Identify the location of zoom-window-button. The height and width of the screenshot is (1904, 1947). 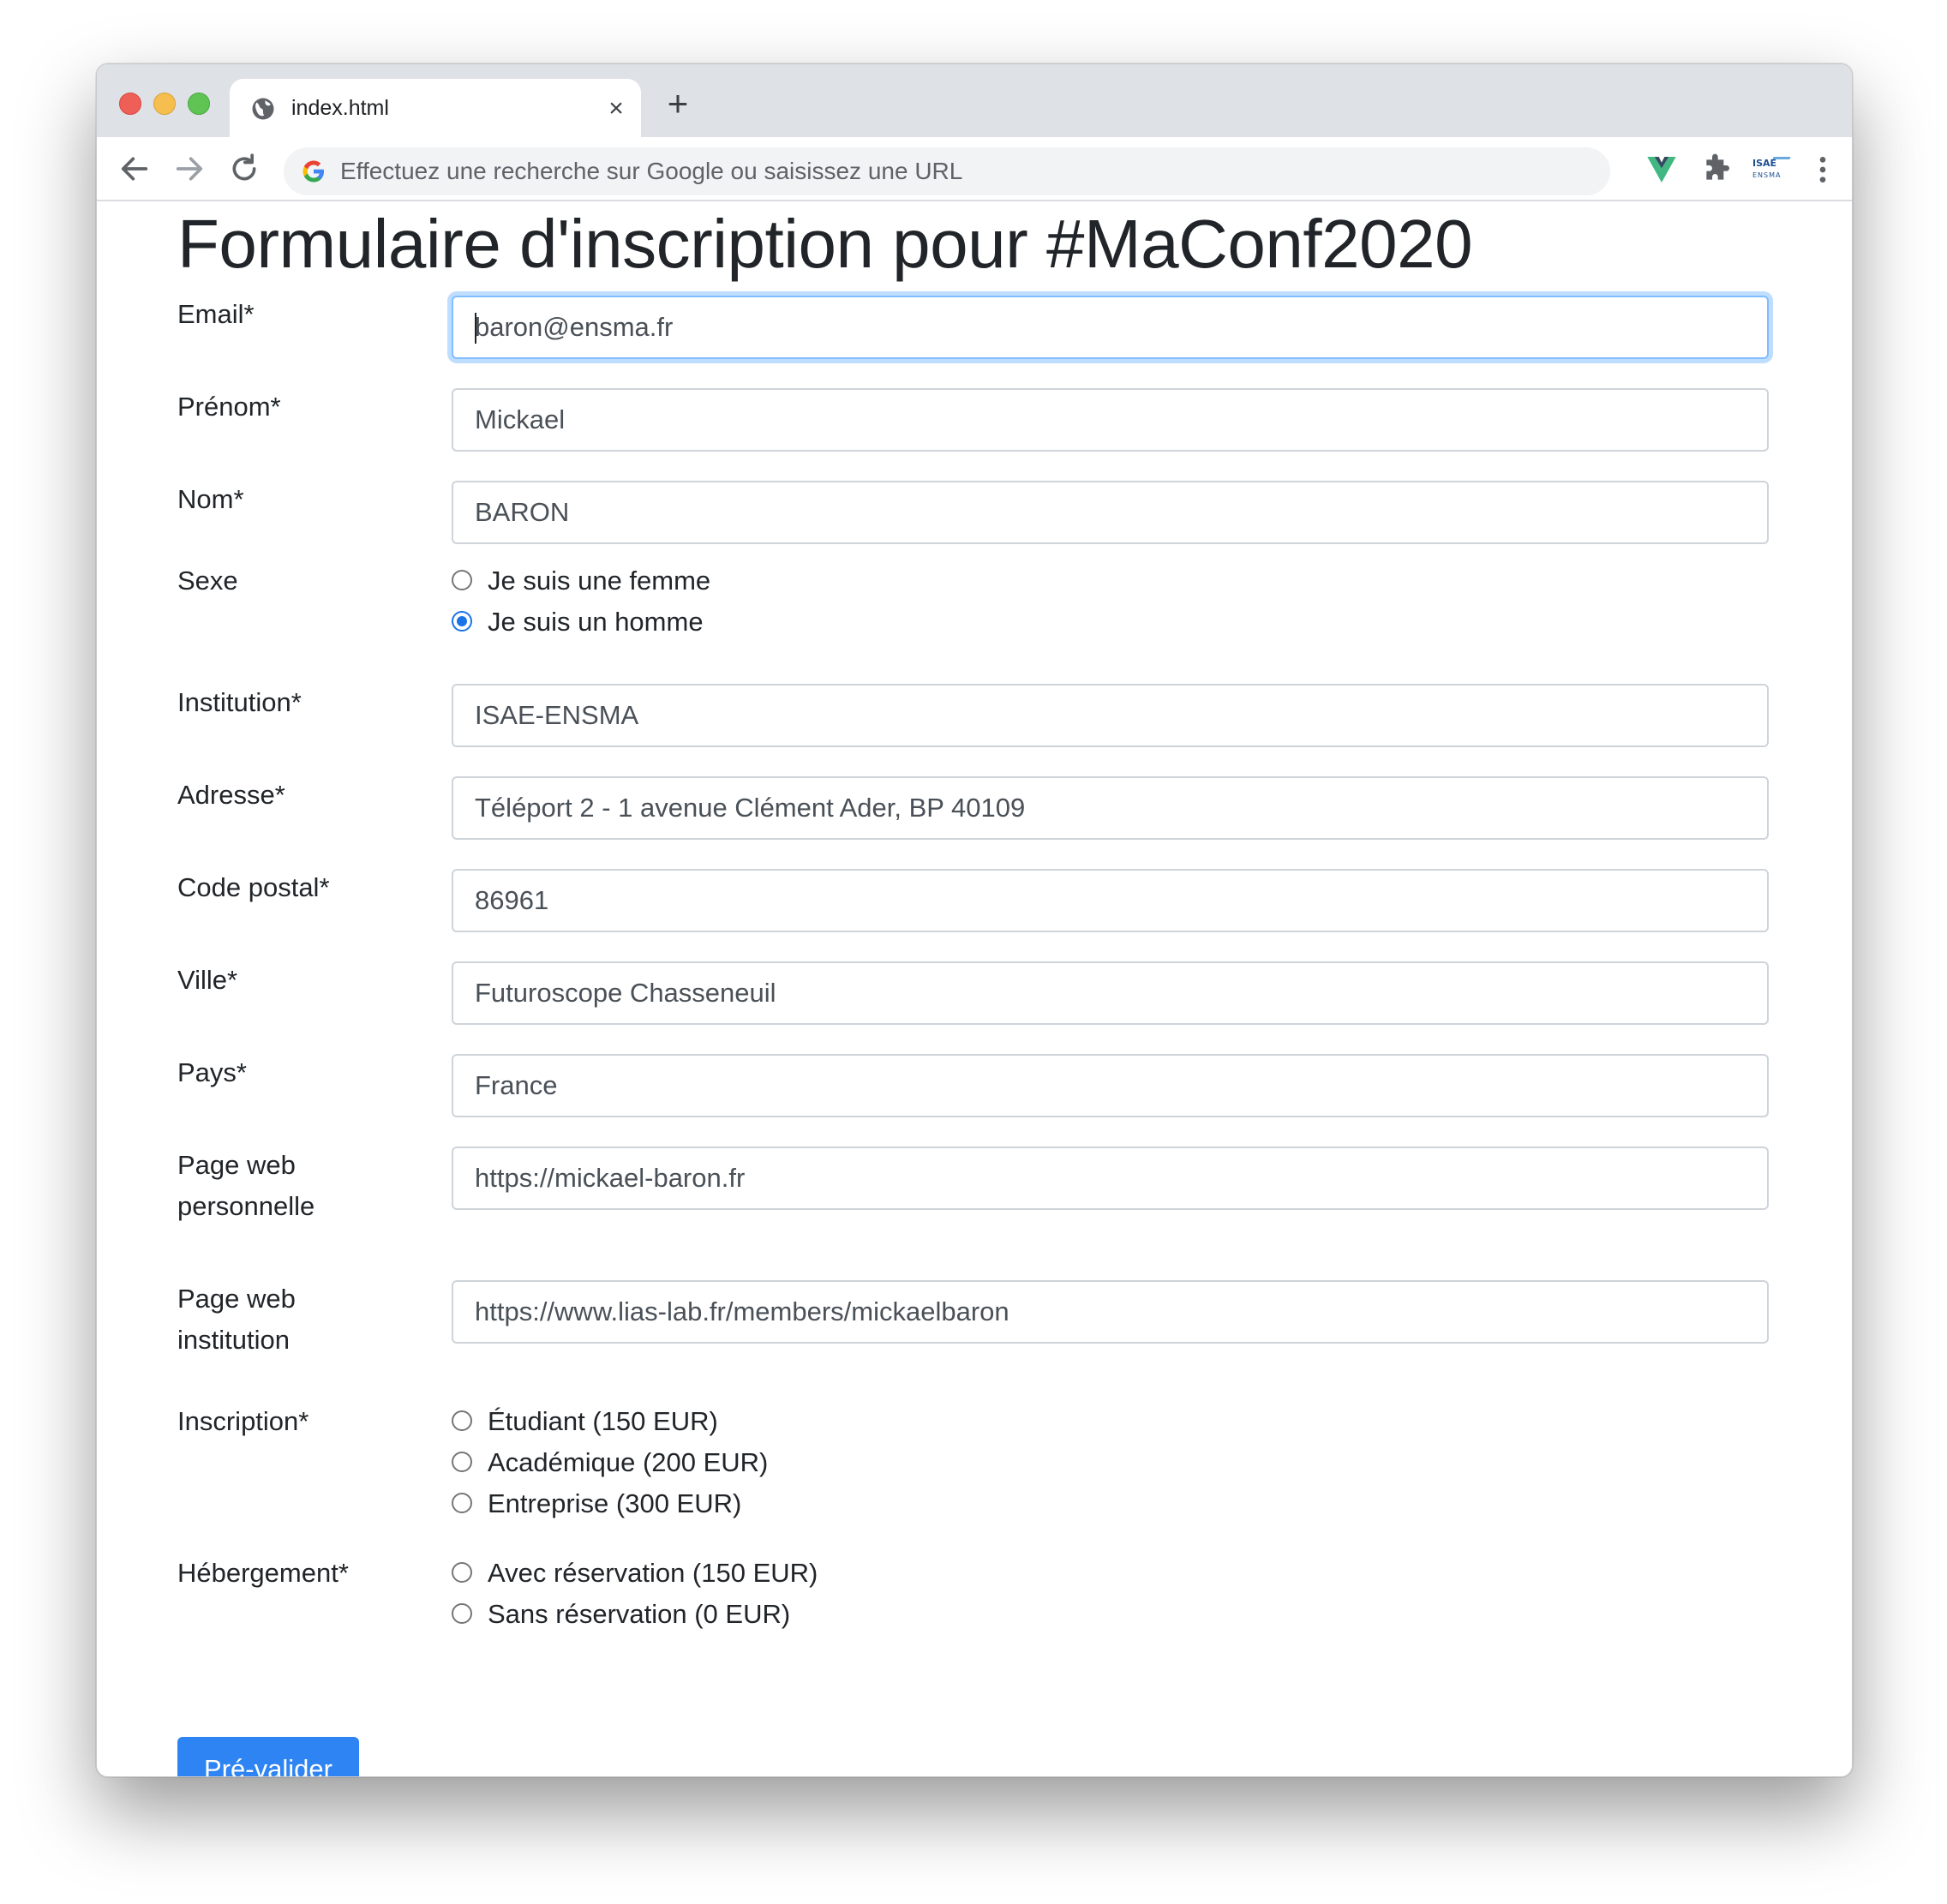
(199, 104).